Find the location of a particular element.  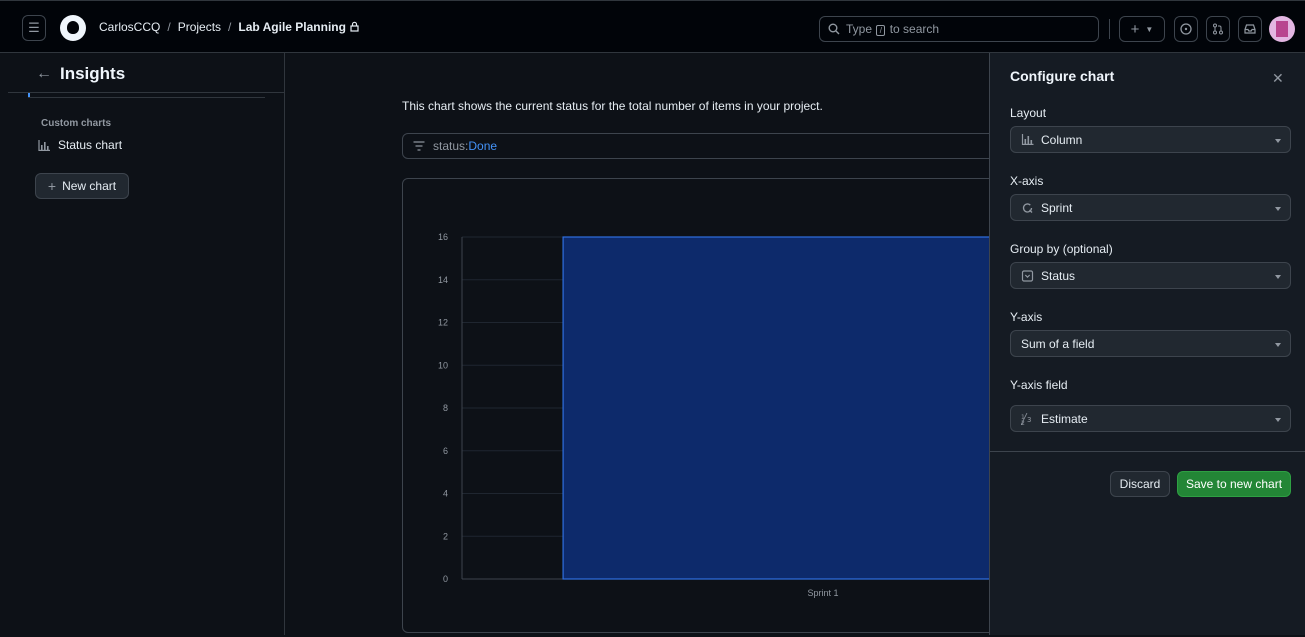

y-tick-label: 10 is located at coordinates (443, 365).